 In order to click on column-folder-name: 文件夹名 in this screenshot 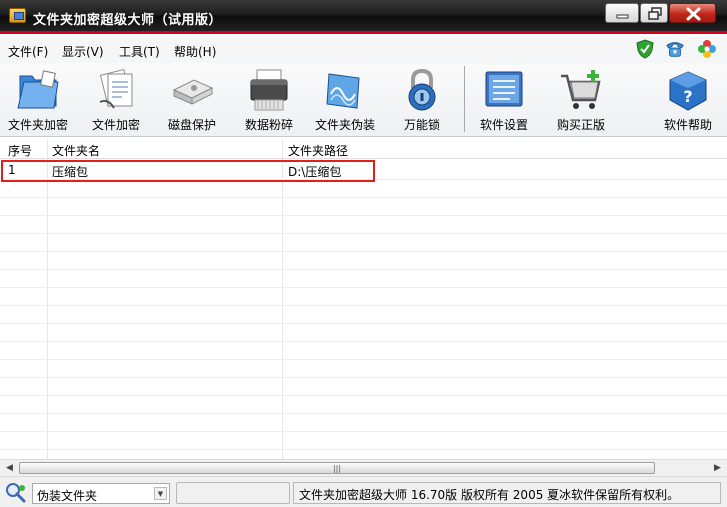, I will do `click(76, 150)`.